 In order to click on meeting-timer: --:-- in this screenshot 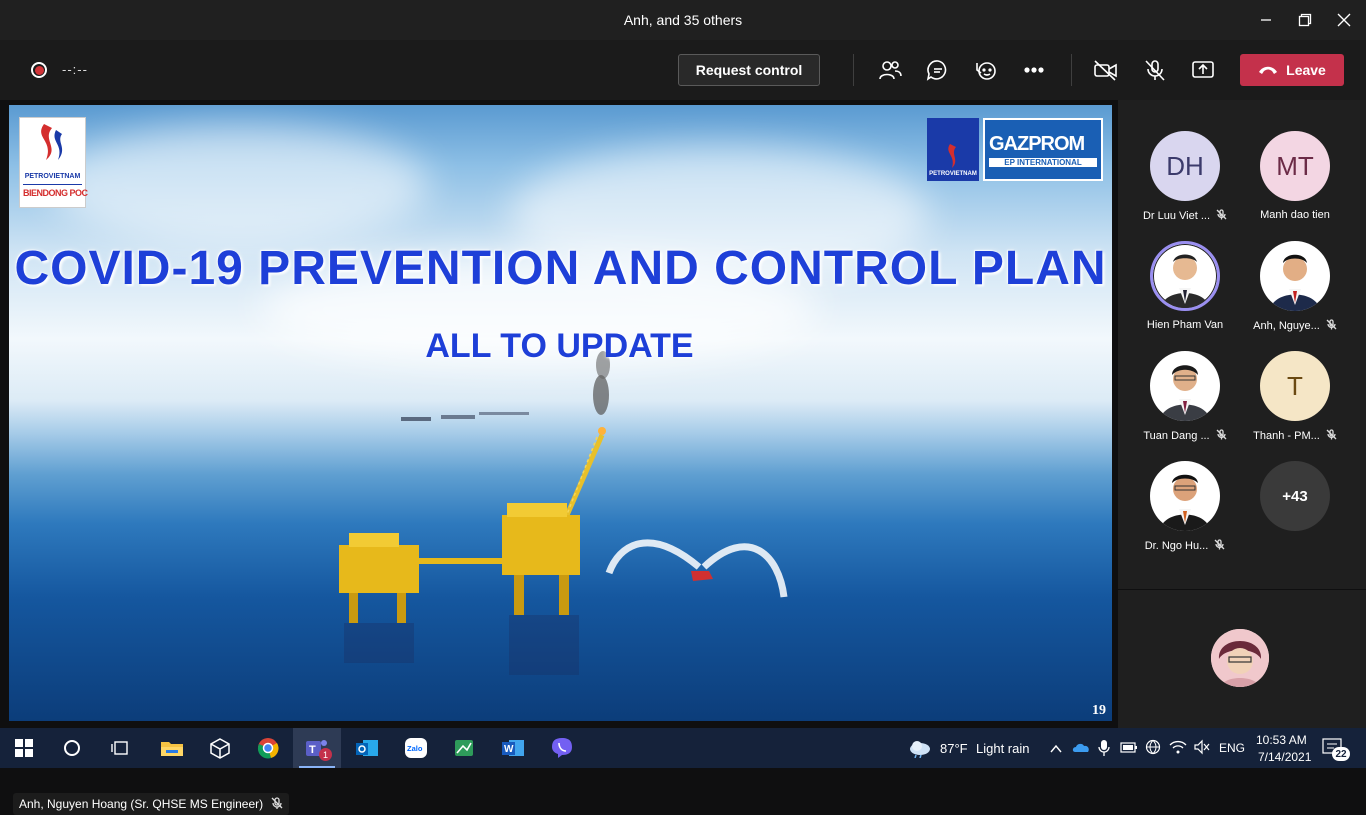, I will do `click(75, 69)`.